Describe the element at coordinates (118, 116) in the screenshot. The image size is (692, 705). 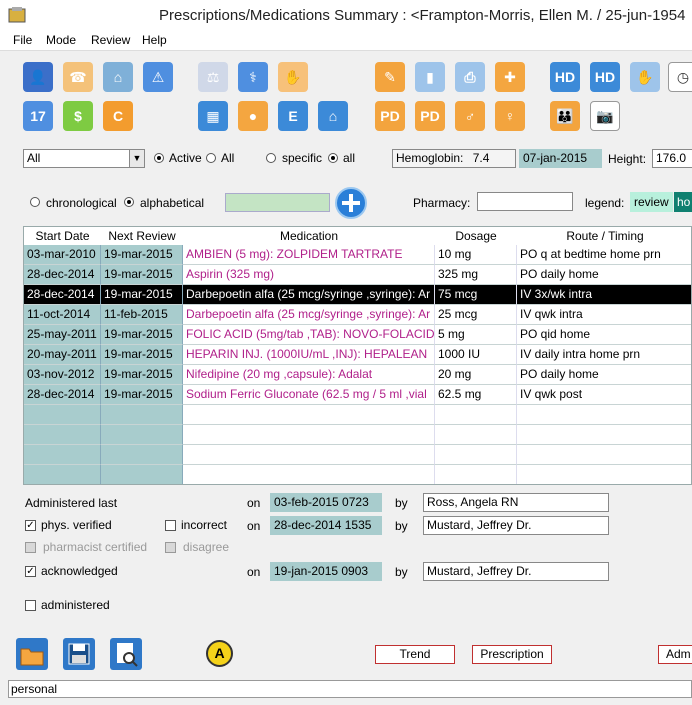
I see `c-icon: C` at that location.